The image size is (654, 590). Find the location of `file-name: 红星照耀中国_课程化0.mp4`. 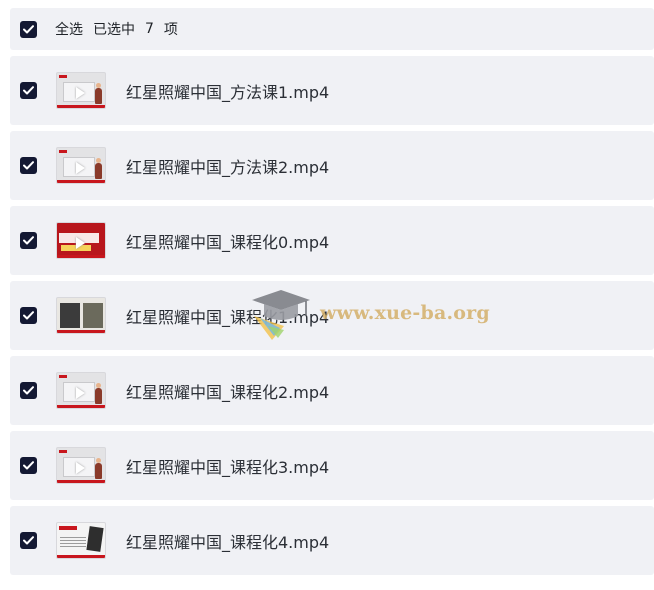

file-name: 红星照耀中国_课程化0.mp4 is located at coordinates (227, 241).